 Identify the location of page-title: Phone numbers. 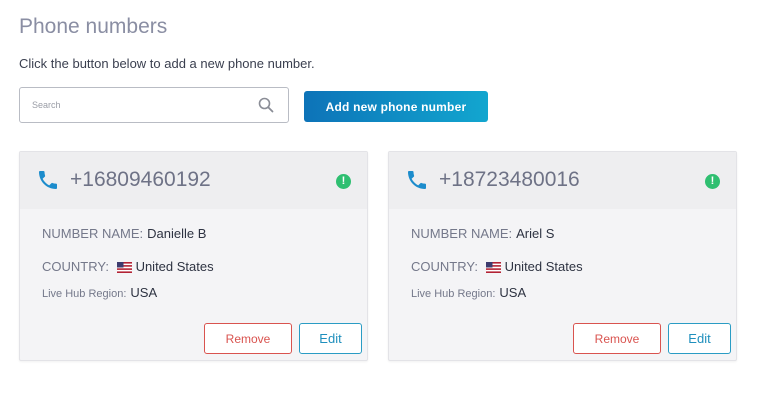
(93, 26).